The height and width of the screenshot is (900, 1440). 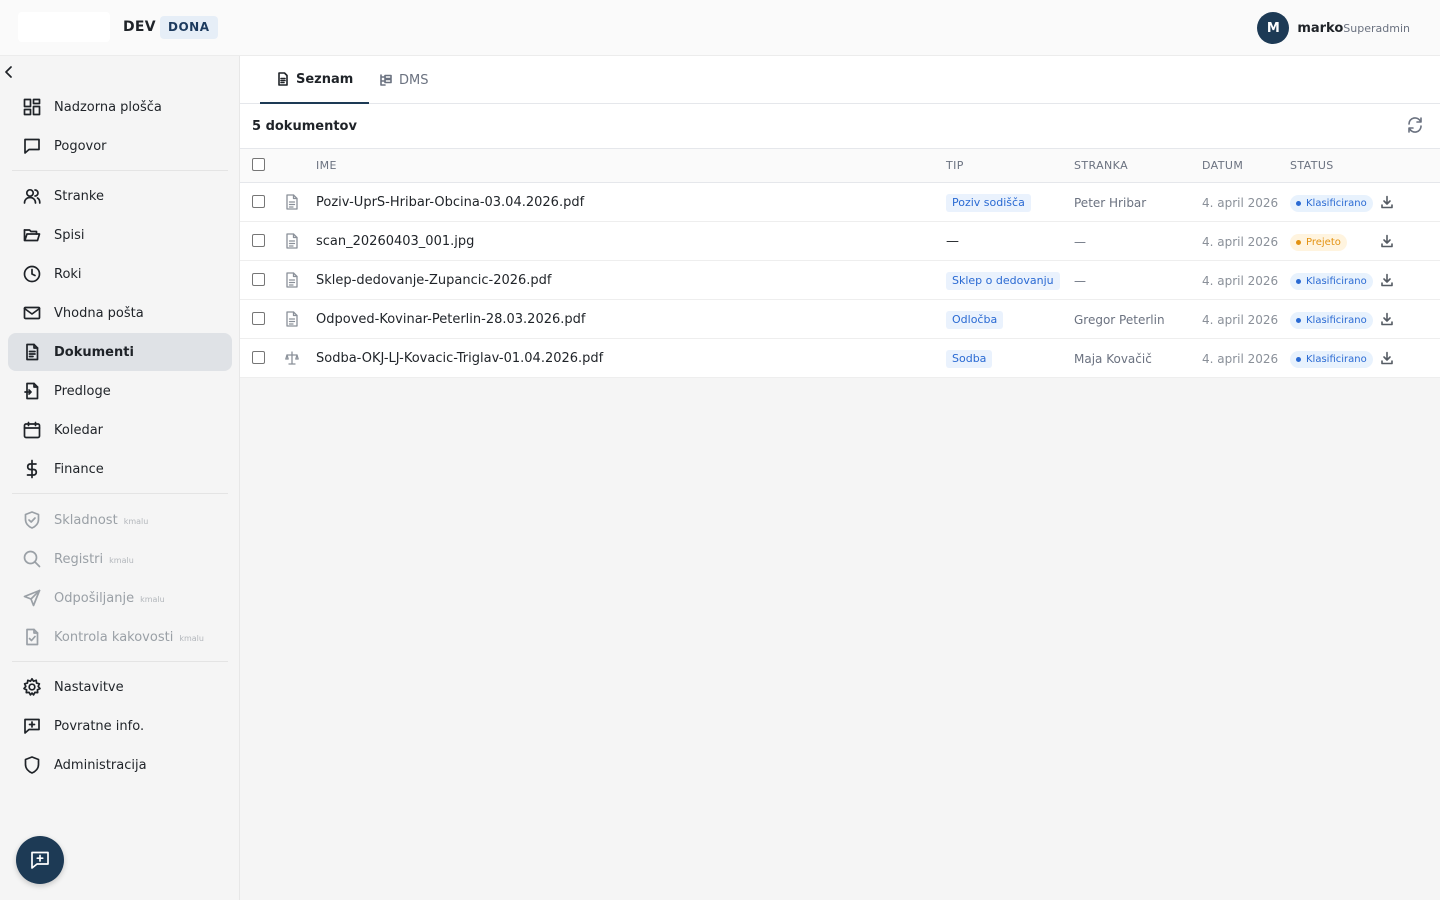 I want to click on select-all-checkbox, so click(x=258, y=164).